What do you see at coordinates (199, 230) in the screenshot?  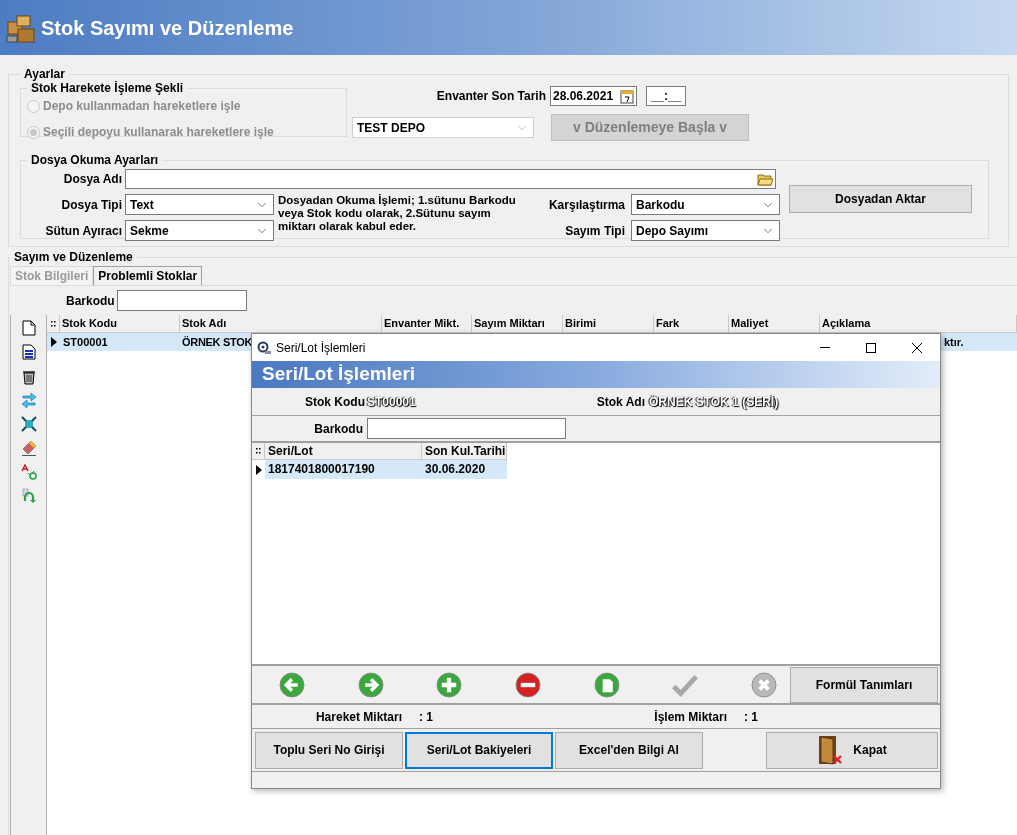 I see `dropdown: Sekme` at bounding box center [199, 230].